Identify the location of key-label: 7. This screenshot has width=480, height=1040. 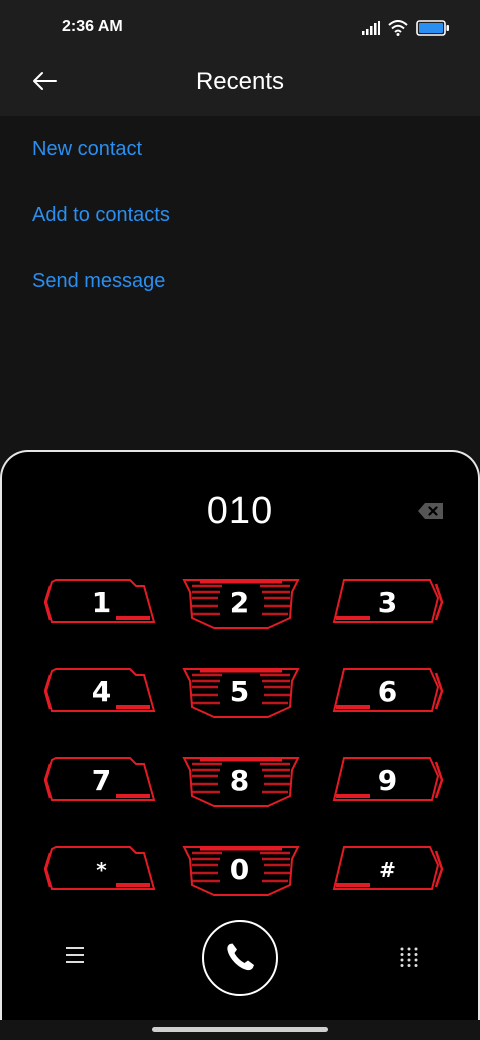
(101, 780).